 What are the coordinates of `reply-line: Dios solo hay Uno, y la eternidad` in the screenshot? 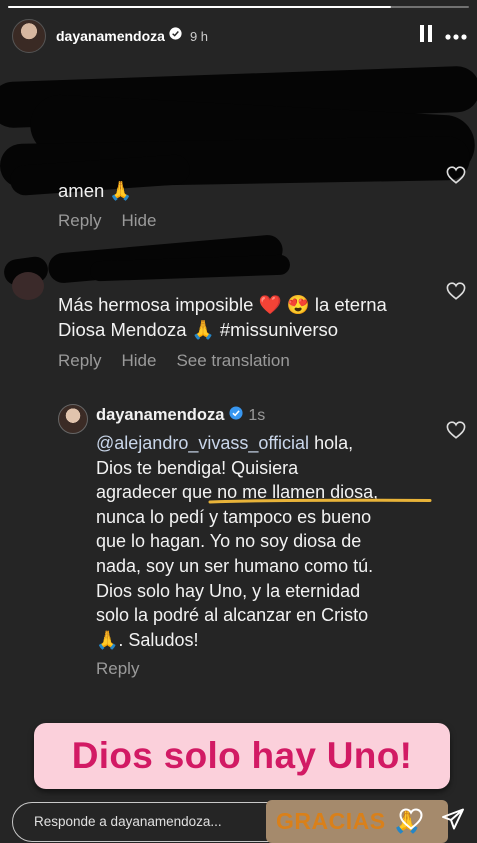 It's located at (228, 590).